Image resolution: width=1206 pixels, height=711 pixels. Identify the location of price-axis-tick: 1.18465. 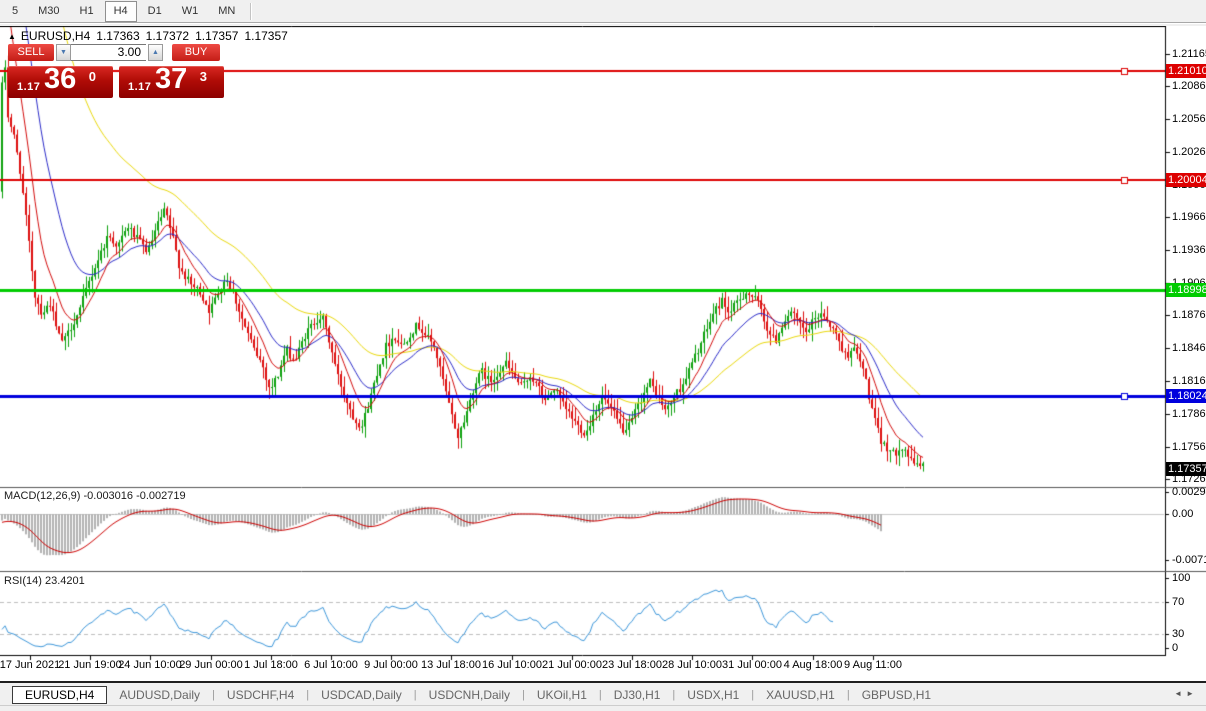
(1189, 348).